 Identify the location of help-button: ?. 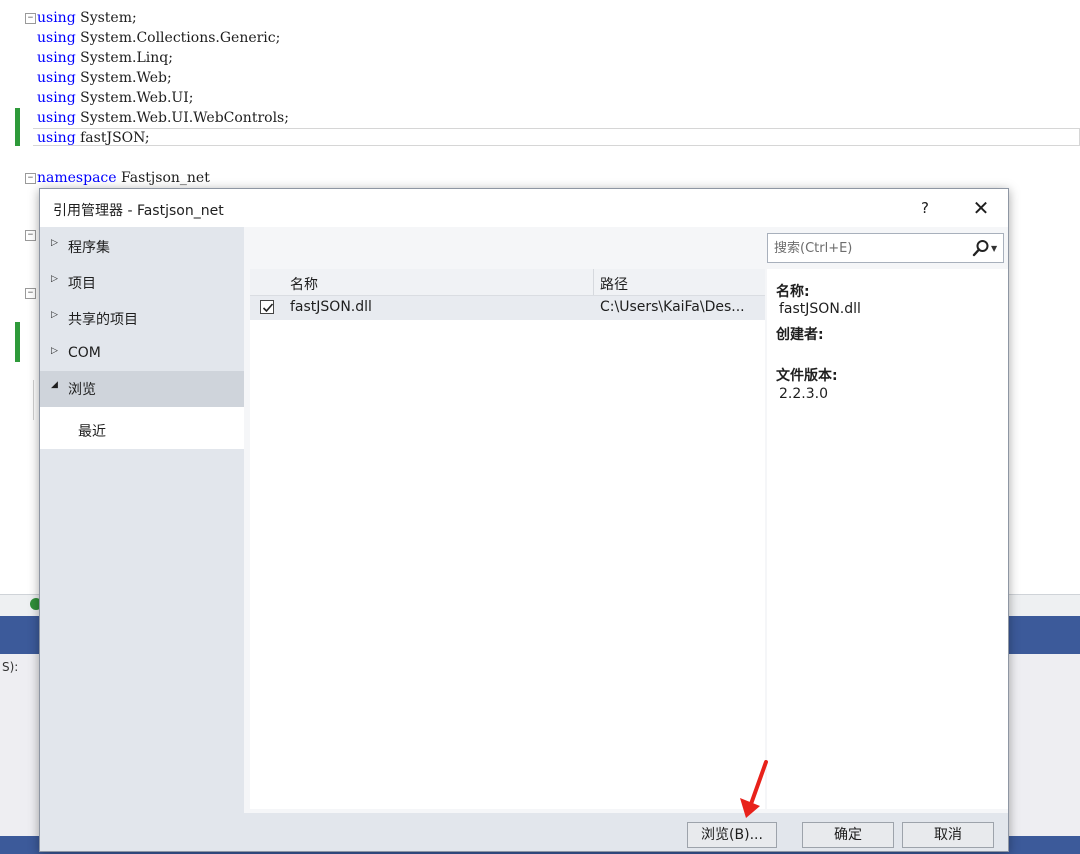
(925, 208).